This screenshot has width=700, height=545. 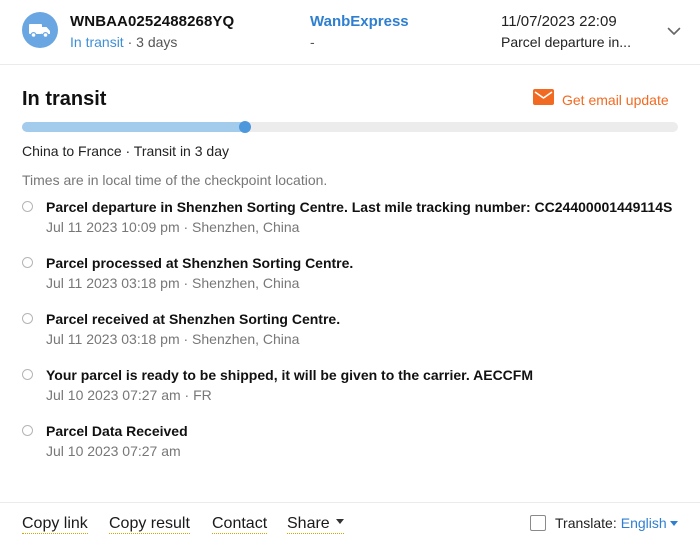 What do you see at coordinates (308, 523) in the screenshot?
I see `share-label: Share` at bounding box center [308, 523].